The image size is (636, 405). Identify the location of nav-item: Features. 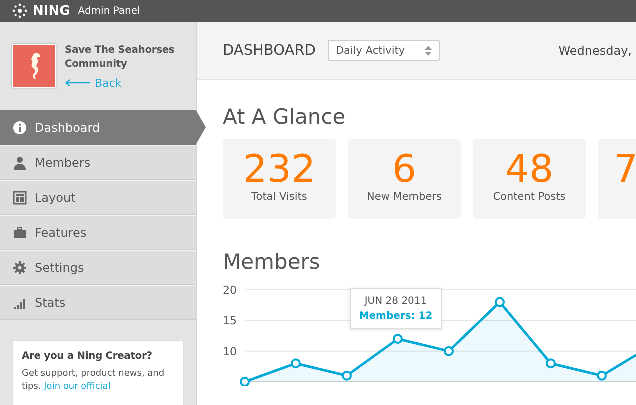
(98, 232).